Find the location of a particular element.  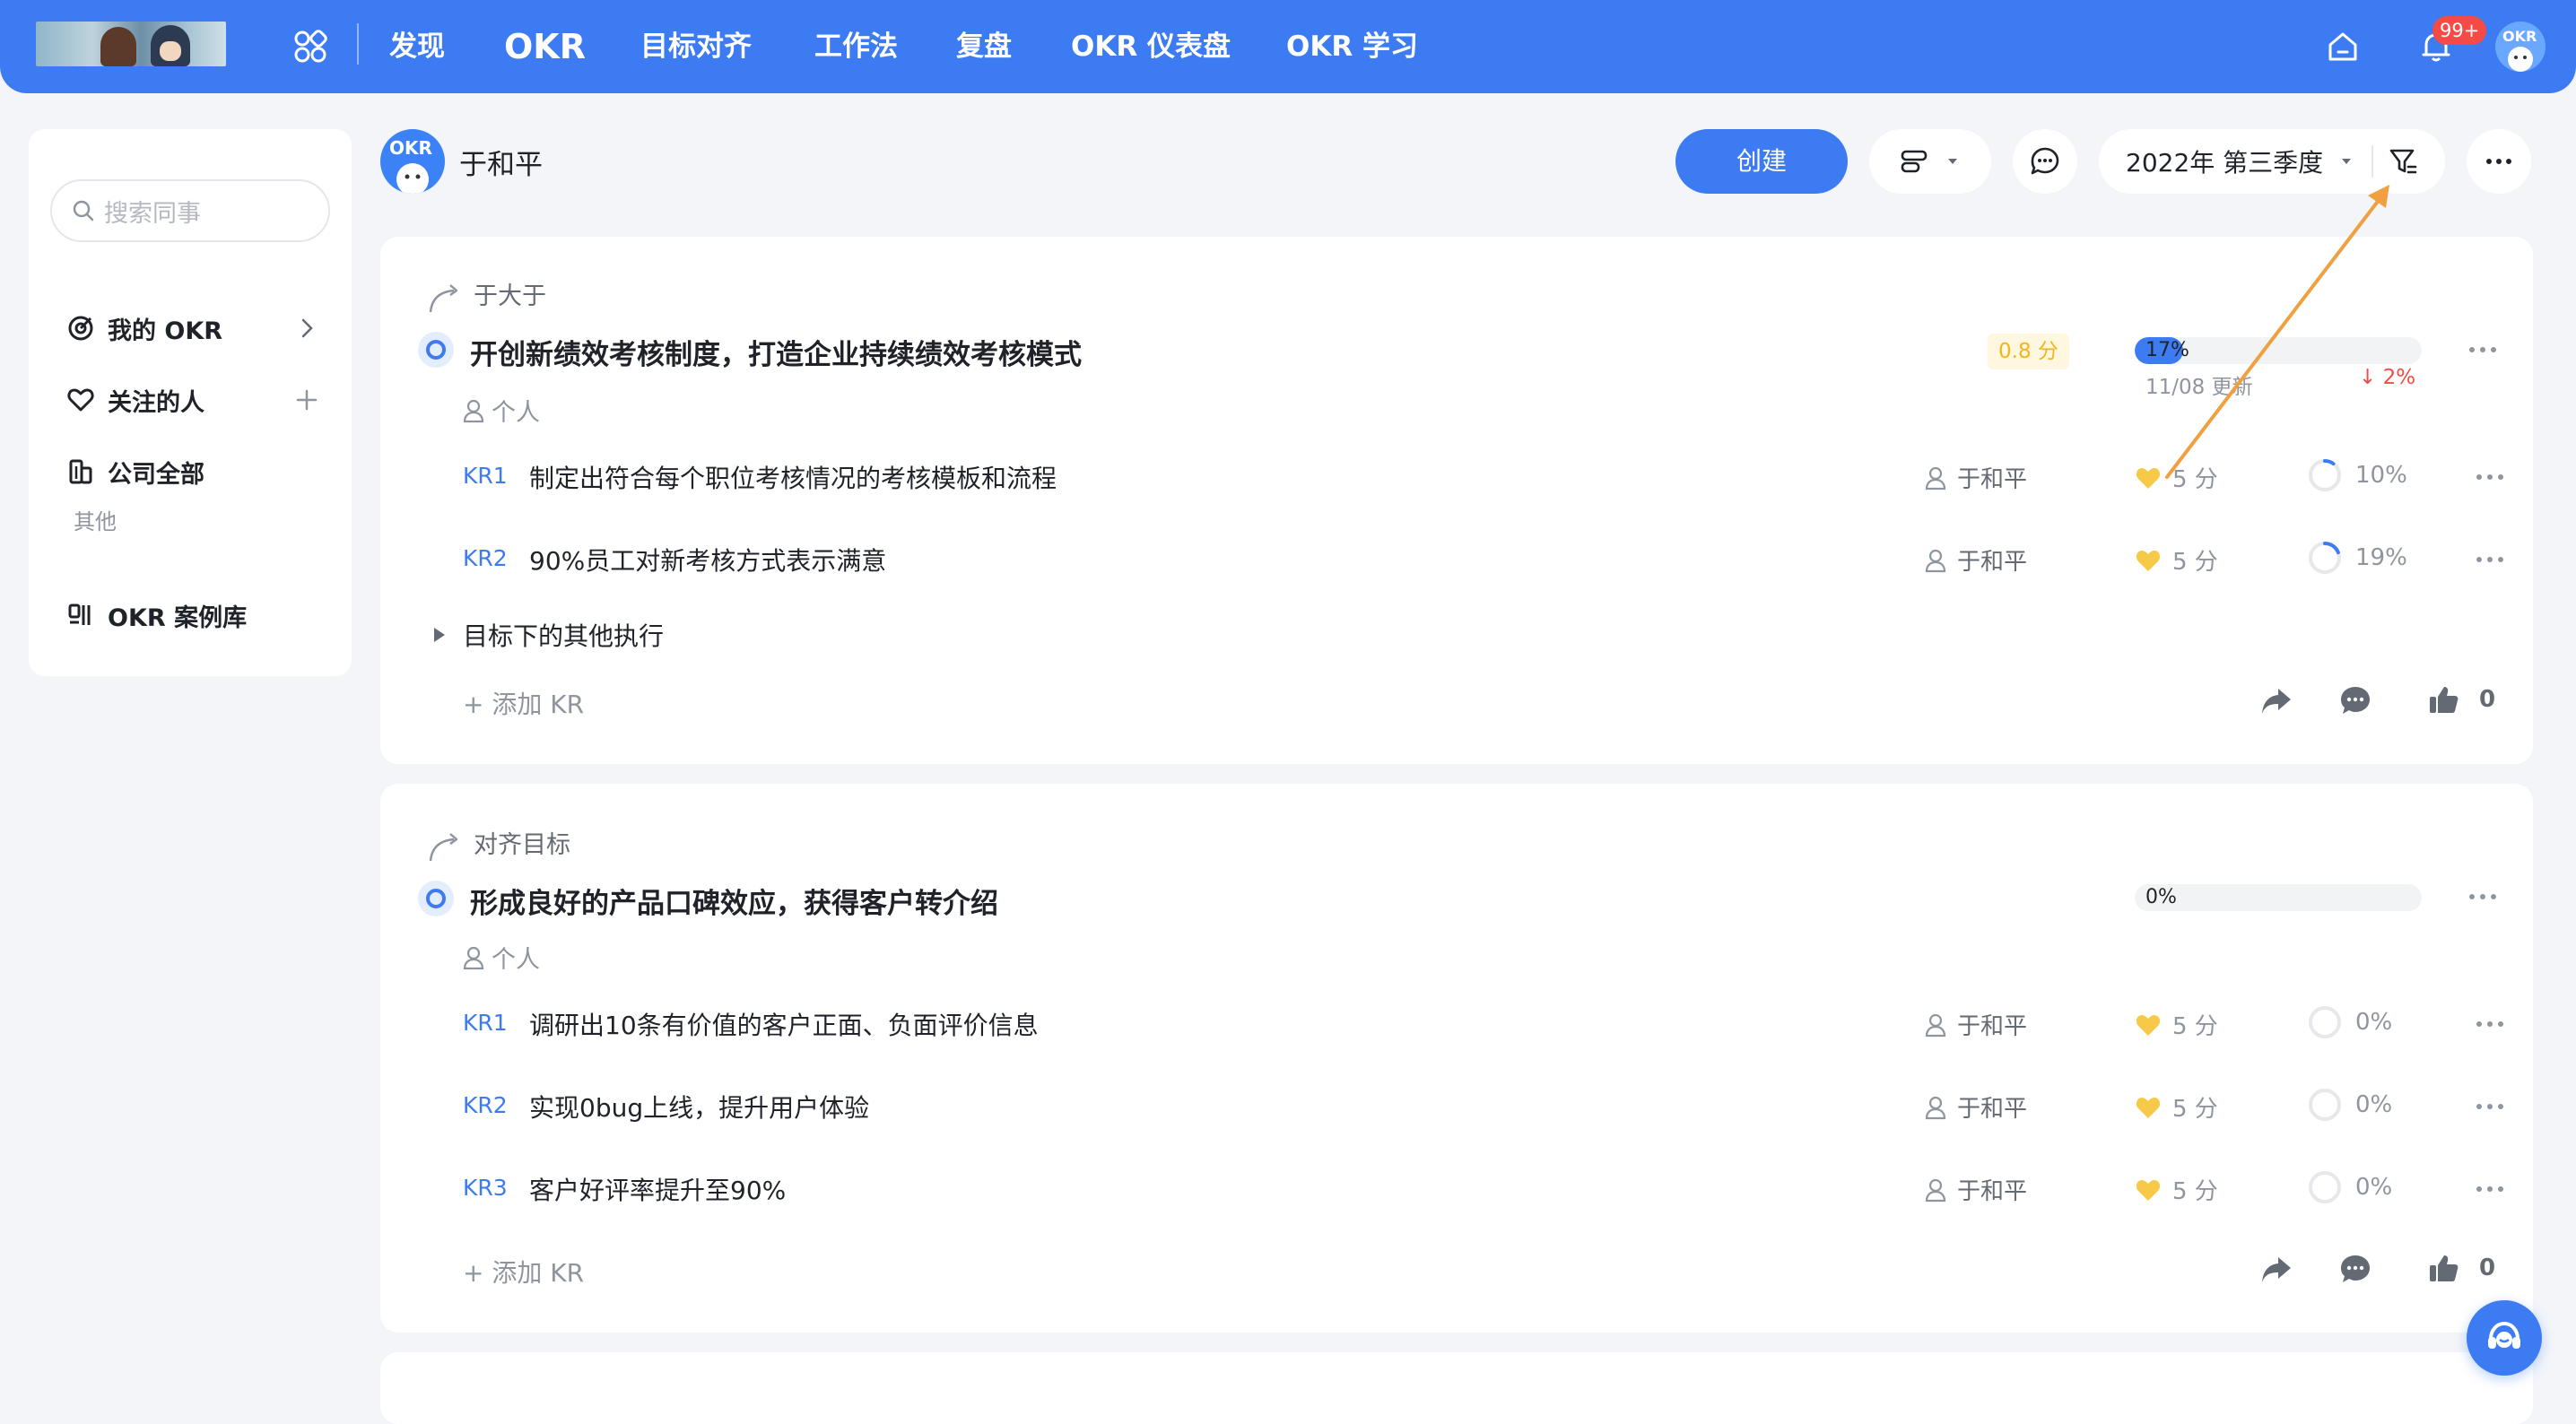

notification-badge: 99+ is located at coordinates (2459, 30).